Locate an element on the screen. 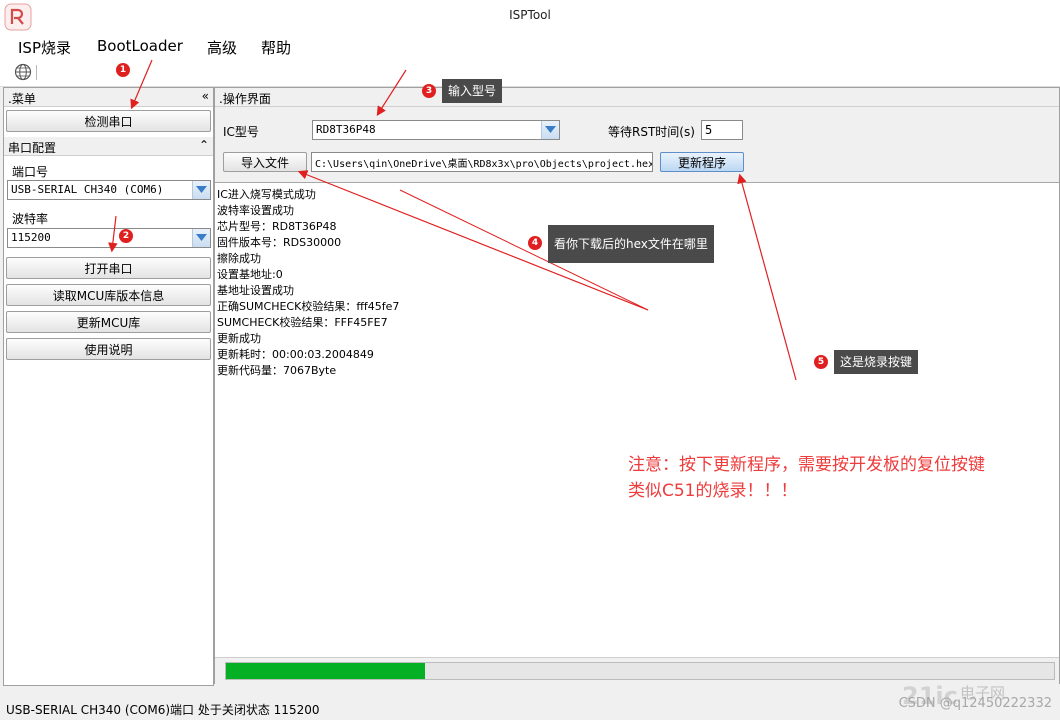  import-file-button: 导入文件 is located at coordinates (265, 162).